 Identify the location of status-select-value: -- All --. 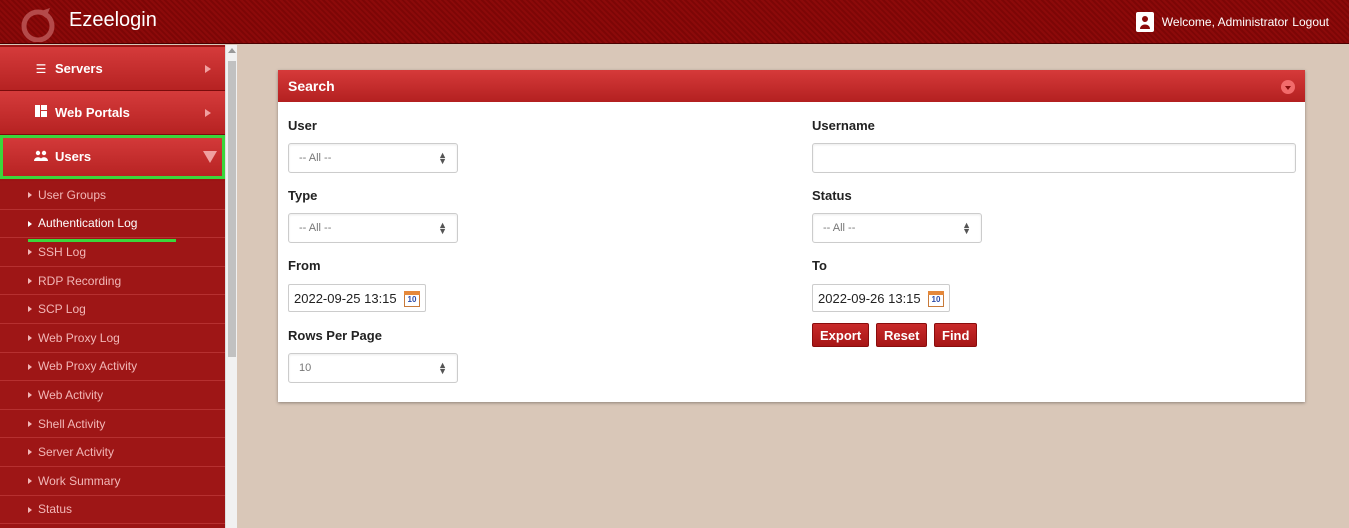
(839, 228).